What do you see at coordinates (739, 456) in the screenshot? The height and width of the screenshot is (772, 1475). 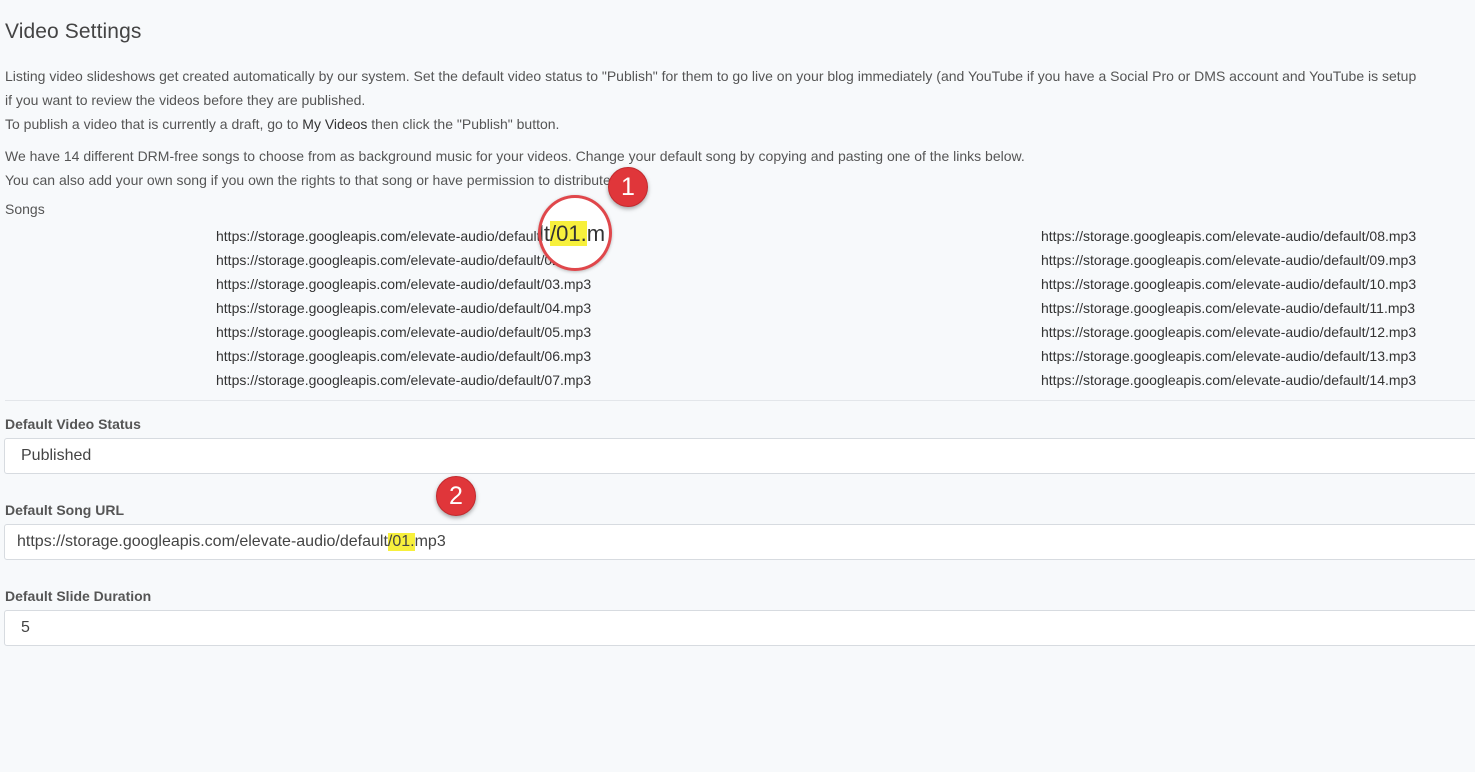 I see `default-video-status-select: Published` at bounding box center [739, 456].